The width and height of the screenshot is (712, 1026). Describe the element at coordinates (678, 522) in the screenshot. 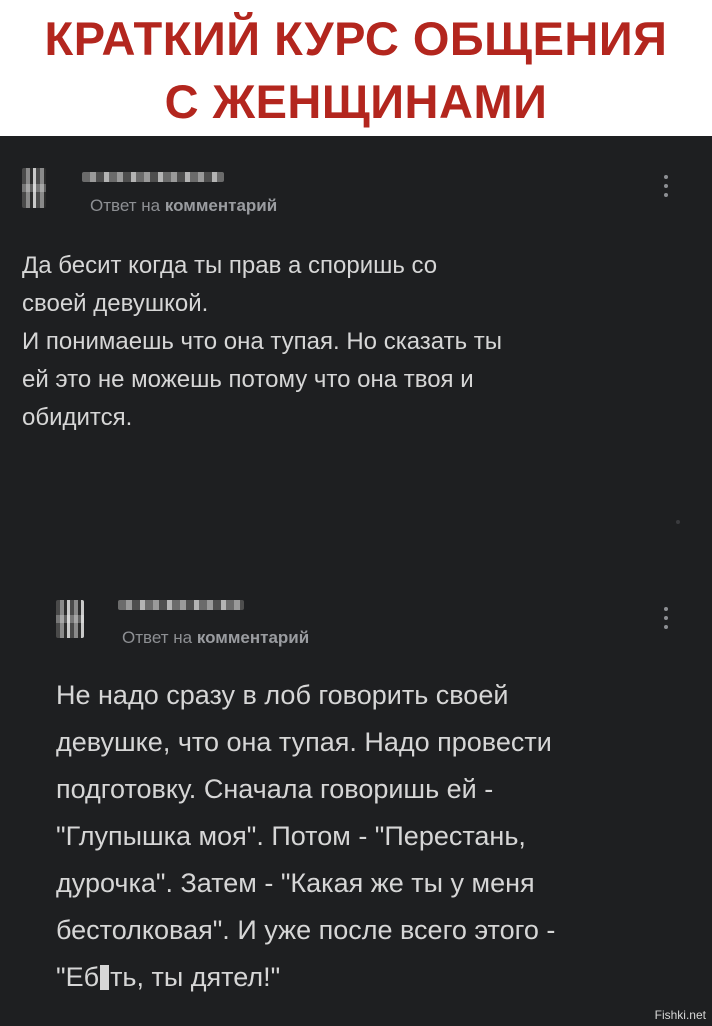

I see `separator-dot` at that location.